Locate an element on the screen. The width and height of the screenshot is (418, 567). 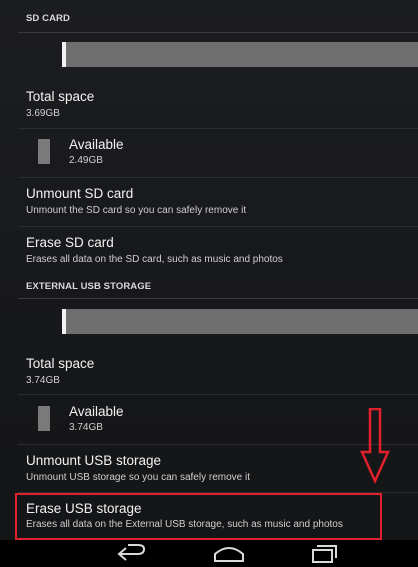
sd-card-header-rule is located at coordinates (218, 32).